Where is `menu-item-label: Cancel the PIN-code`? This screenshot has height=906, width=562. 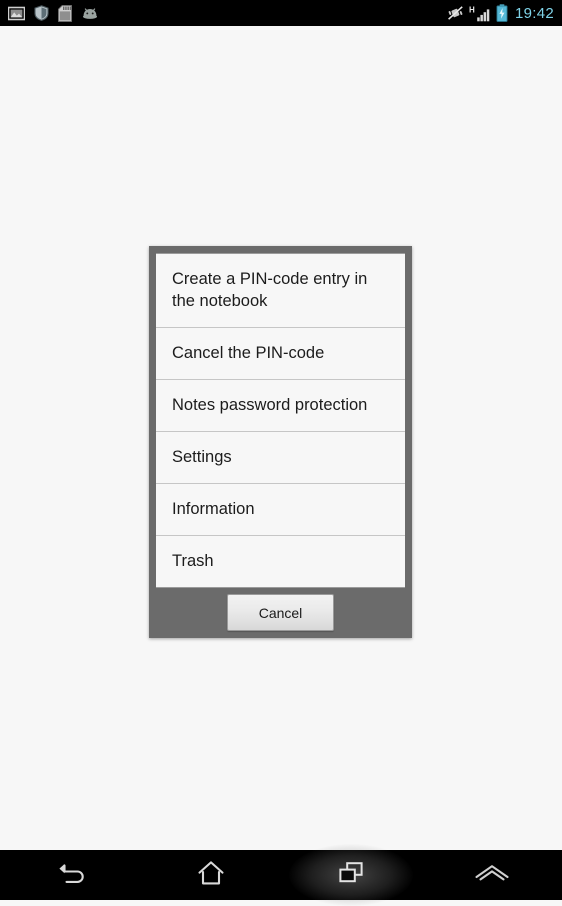
menu-item-label: Cancel the PIN-code is located at coordinates (248, 353).